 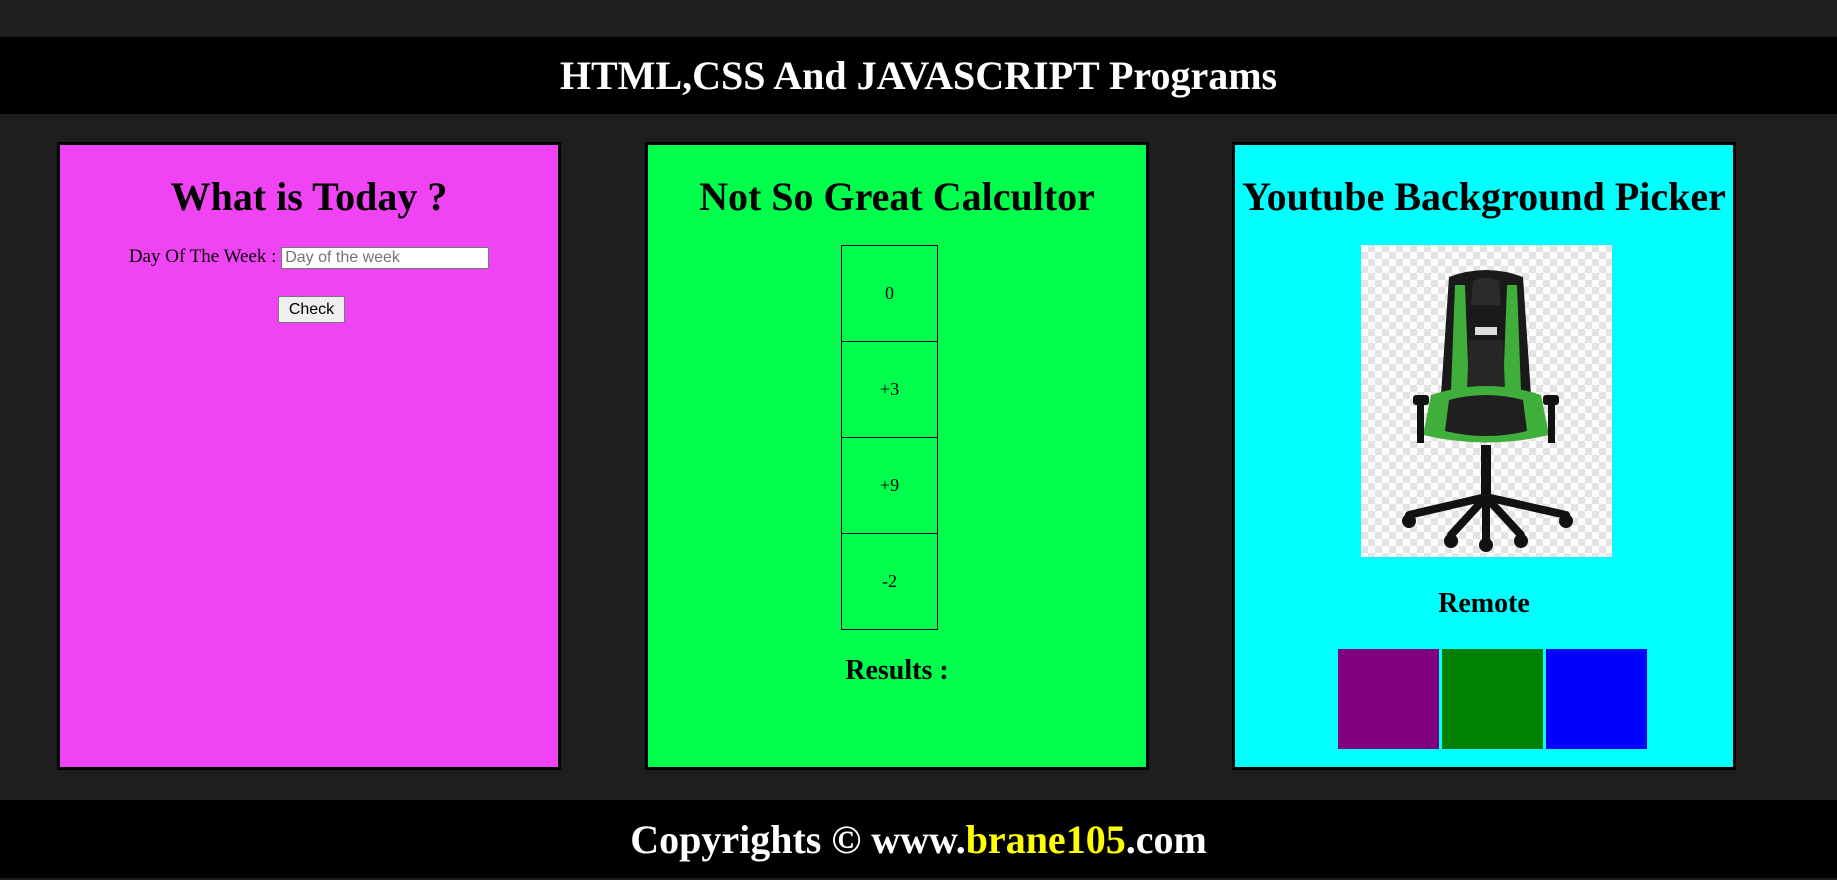 I want to click on gaming-chair-icon, so click(x=1487, y=411).